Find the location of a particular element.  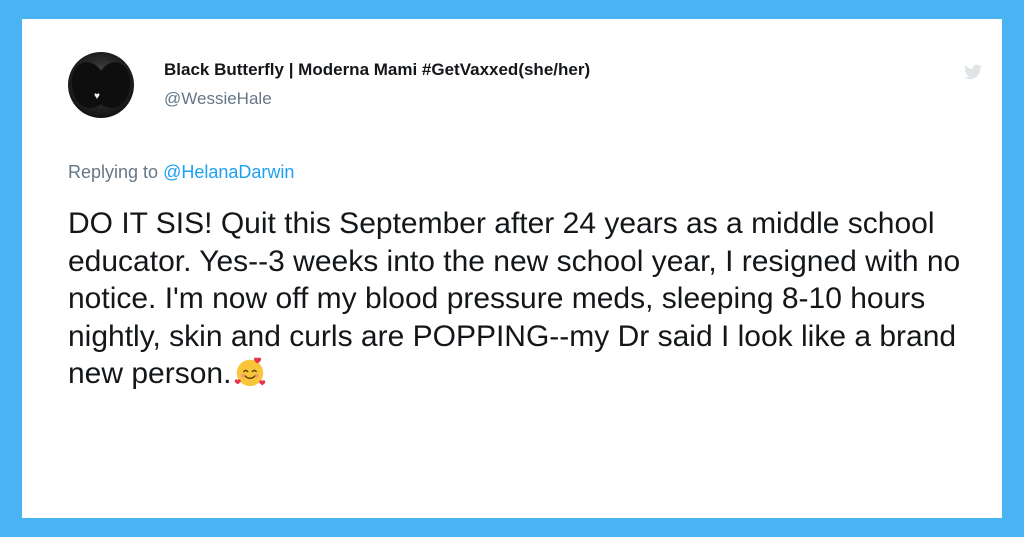

smiling-face-with-hearts-icon is located at coordinates (250, 372).